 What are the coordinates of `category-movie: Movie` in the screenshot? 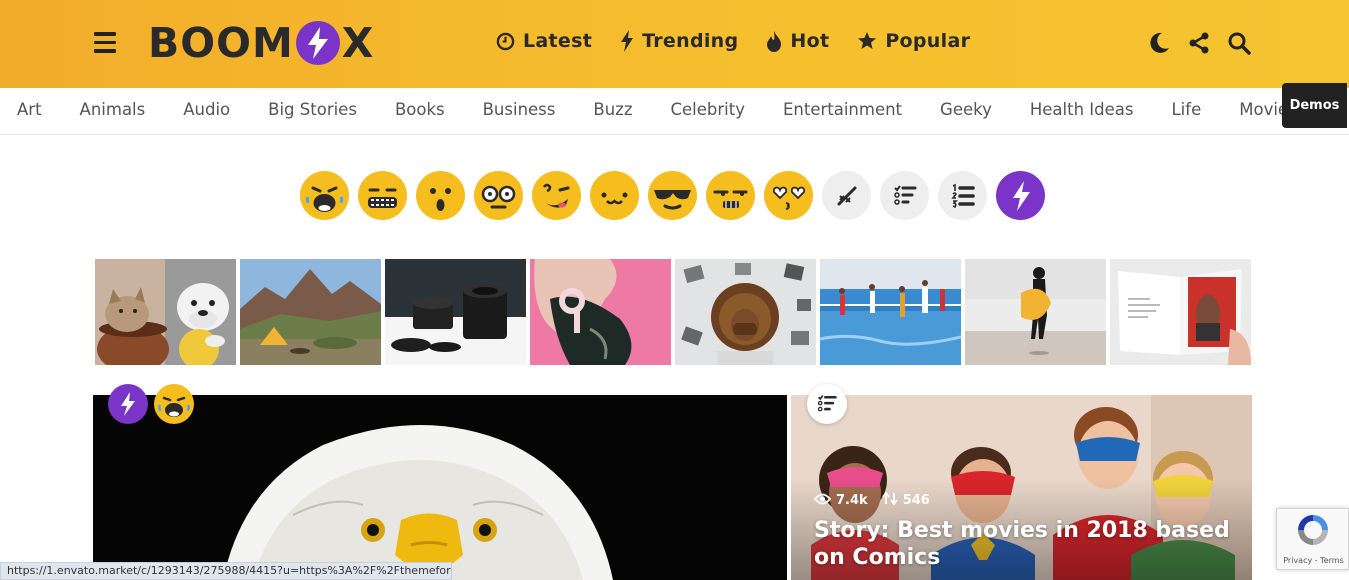 It's located at (1263, 109).